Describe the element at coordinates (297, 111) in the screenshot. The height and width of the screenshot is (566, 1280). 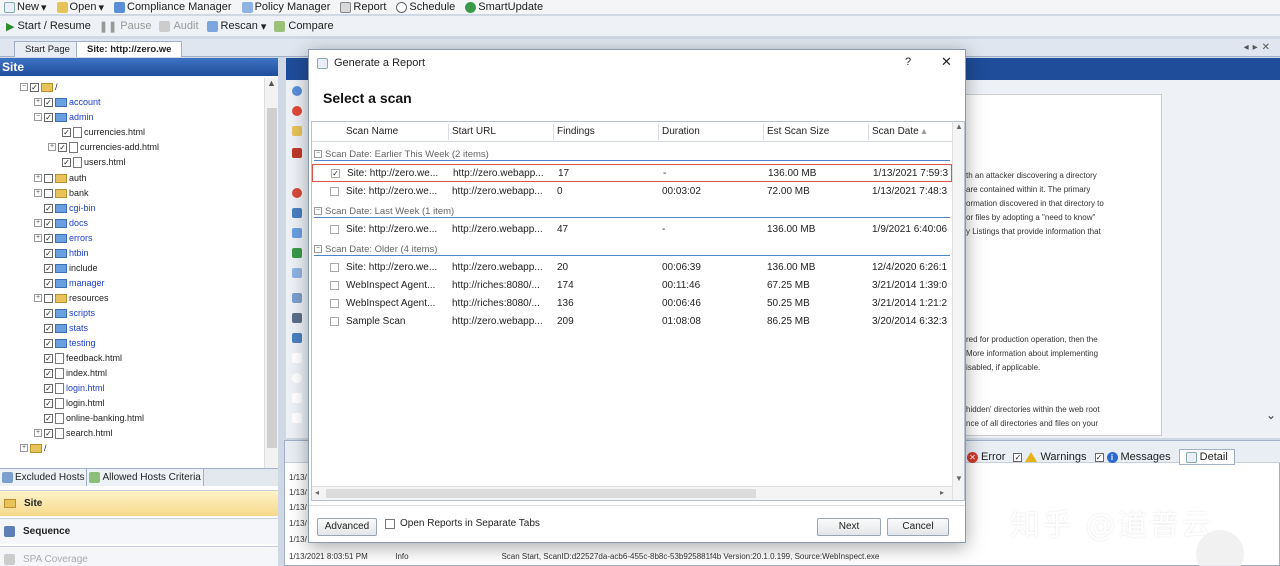
I see `alert-icon` at that location.